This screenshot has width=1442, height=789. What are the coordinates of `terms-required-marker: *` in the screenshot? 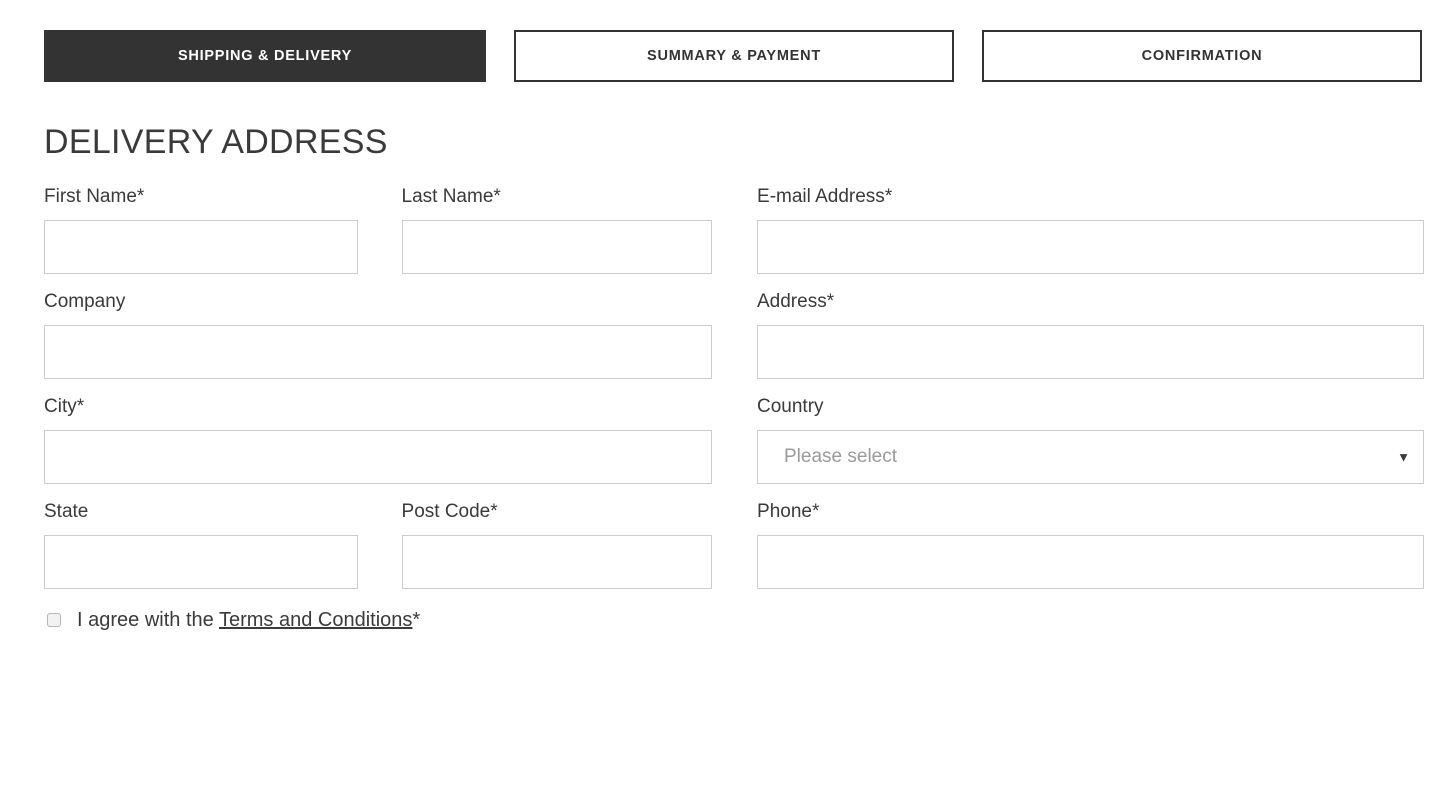 It's located at (416, 619).